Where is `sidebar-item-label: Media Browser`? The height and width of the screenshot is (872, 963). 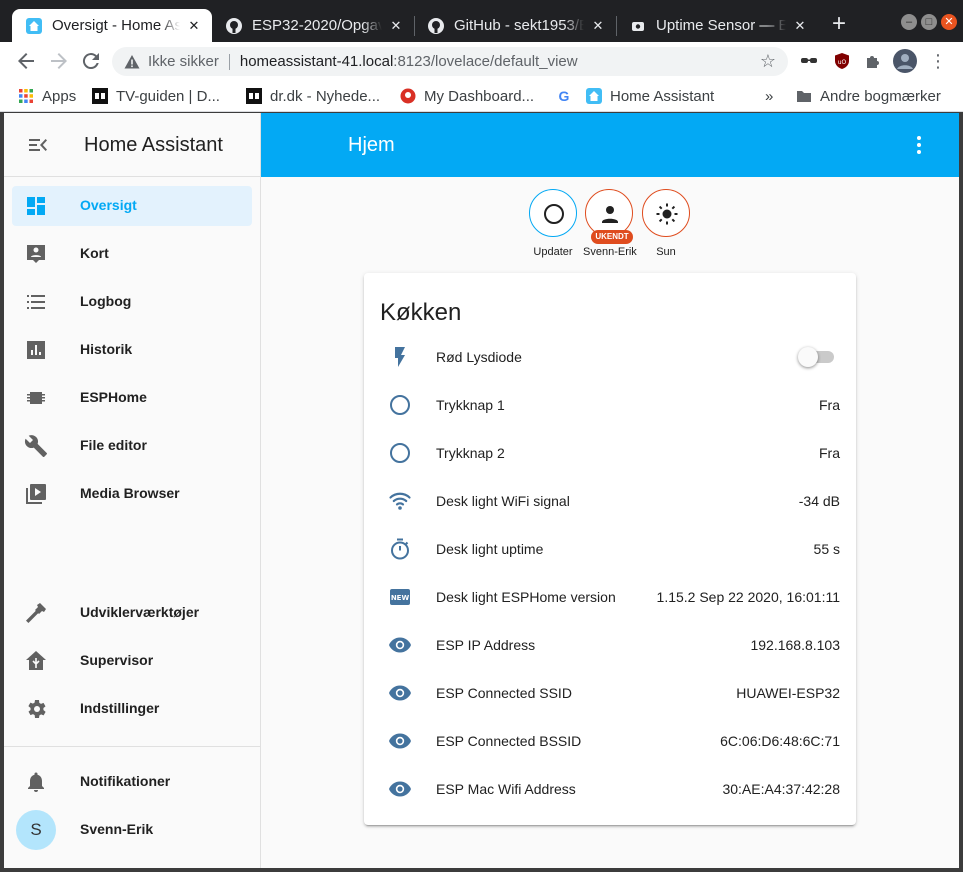 sidebar-item-label: Media Browser is located at coordinates (130, 493).